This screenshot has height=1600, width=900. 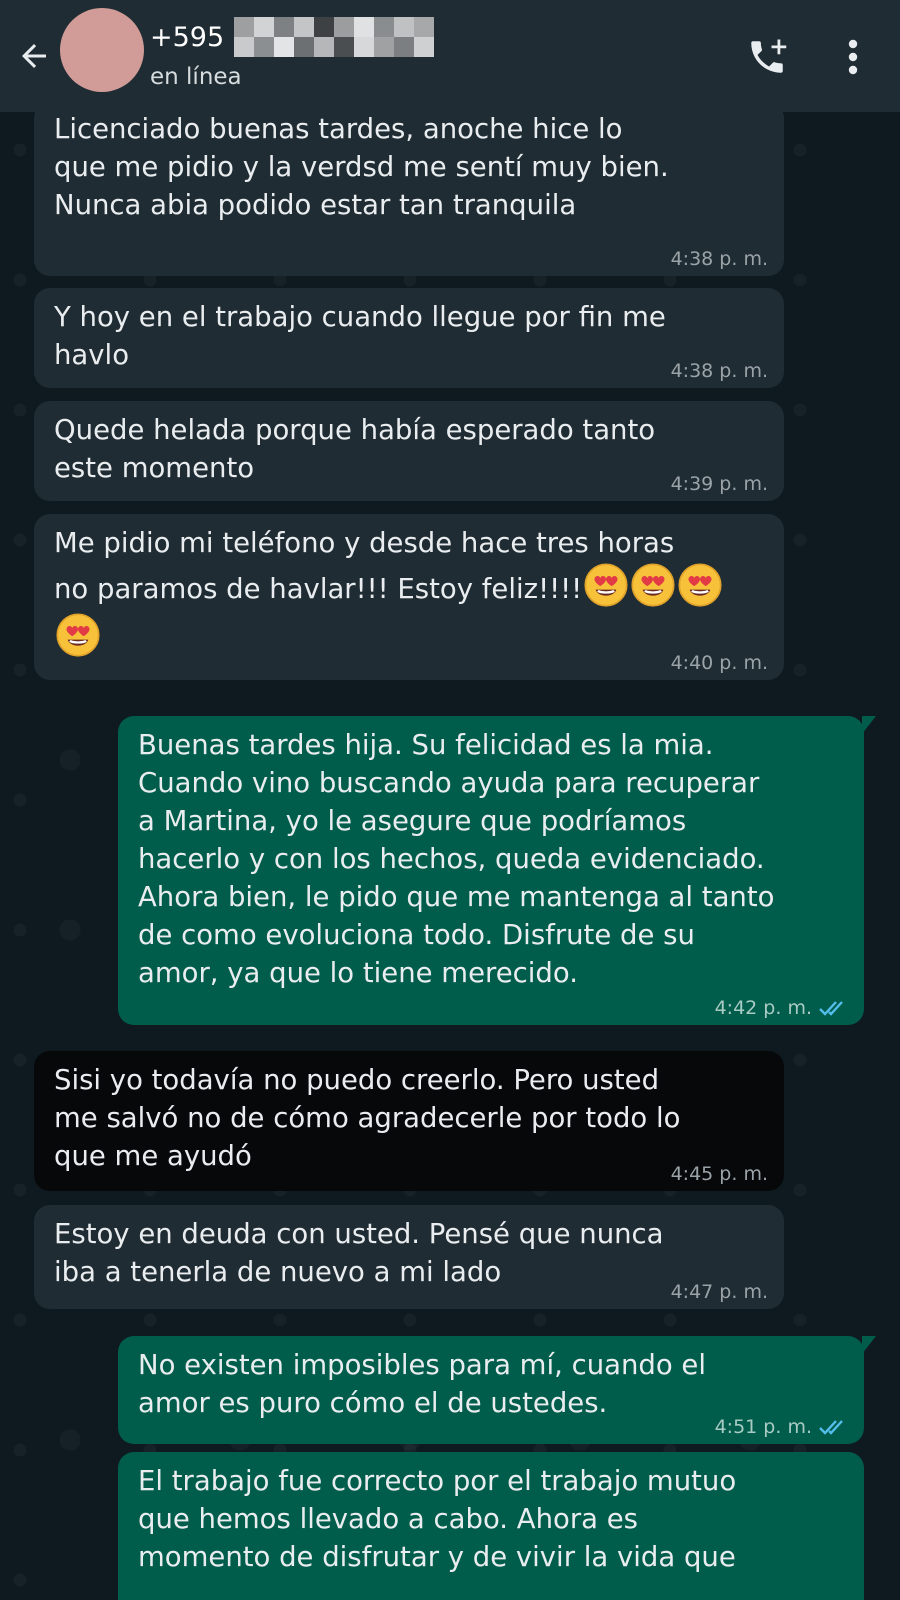 I want to click on more-vertical-icon, so click(x=853, y=57).